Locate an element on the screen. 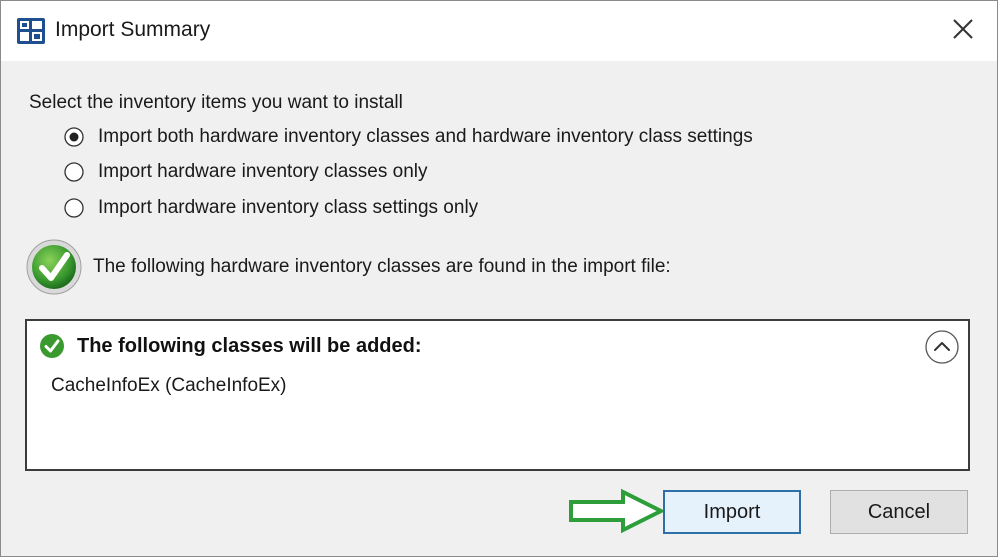  title-bar: Import Summary is located at coordinates (499, 31).